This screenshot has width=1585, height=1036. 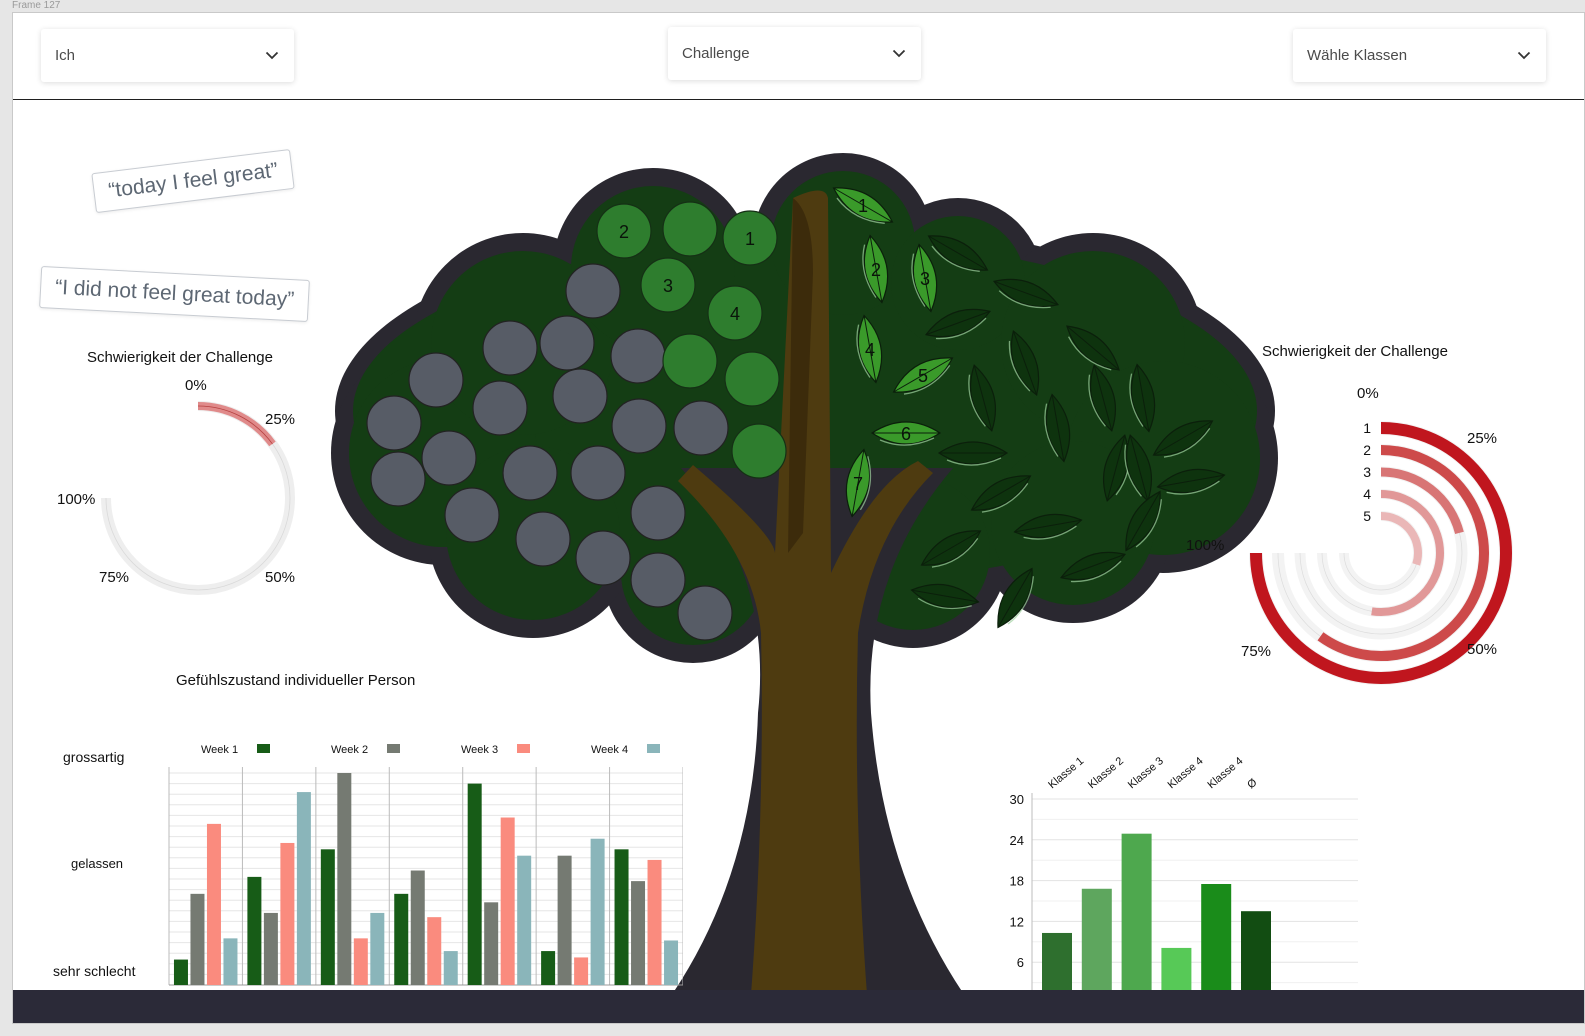 I want to click on right-gauge-label-50: 50%, so click(x=1482, y=649).